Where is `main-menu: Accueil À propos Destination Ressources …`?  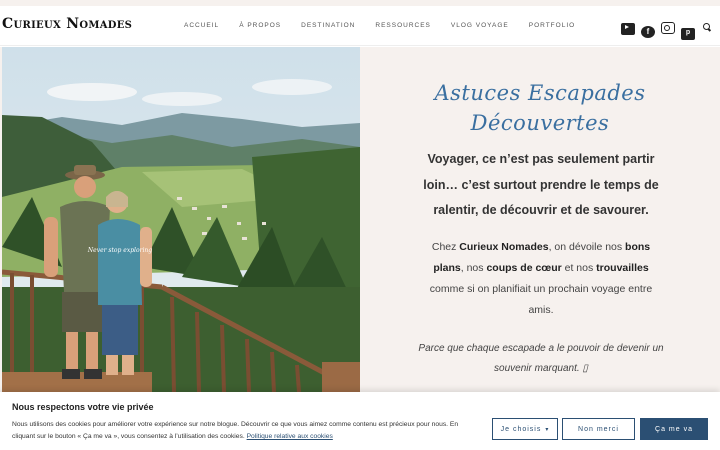 main-menu: Accueil À propos Destination Ressources … is located at coordinates (389, 25).